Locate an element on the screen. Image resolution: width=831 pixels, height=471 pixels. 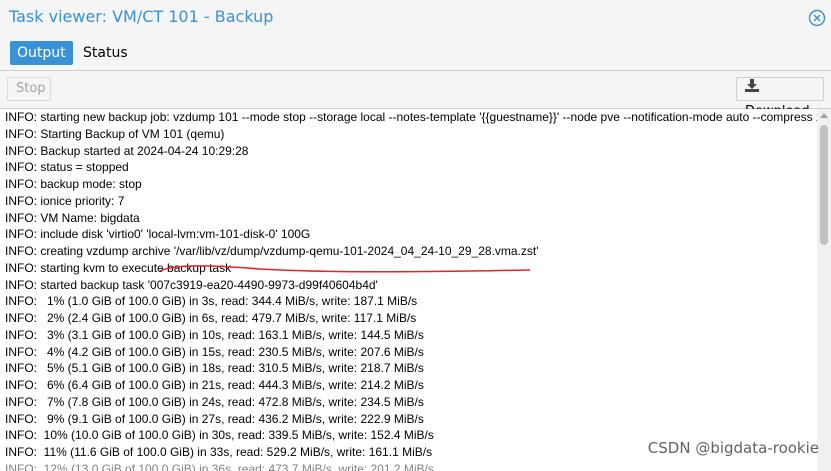
tab-output: Output is located at coordinates (41, 53).